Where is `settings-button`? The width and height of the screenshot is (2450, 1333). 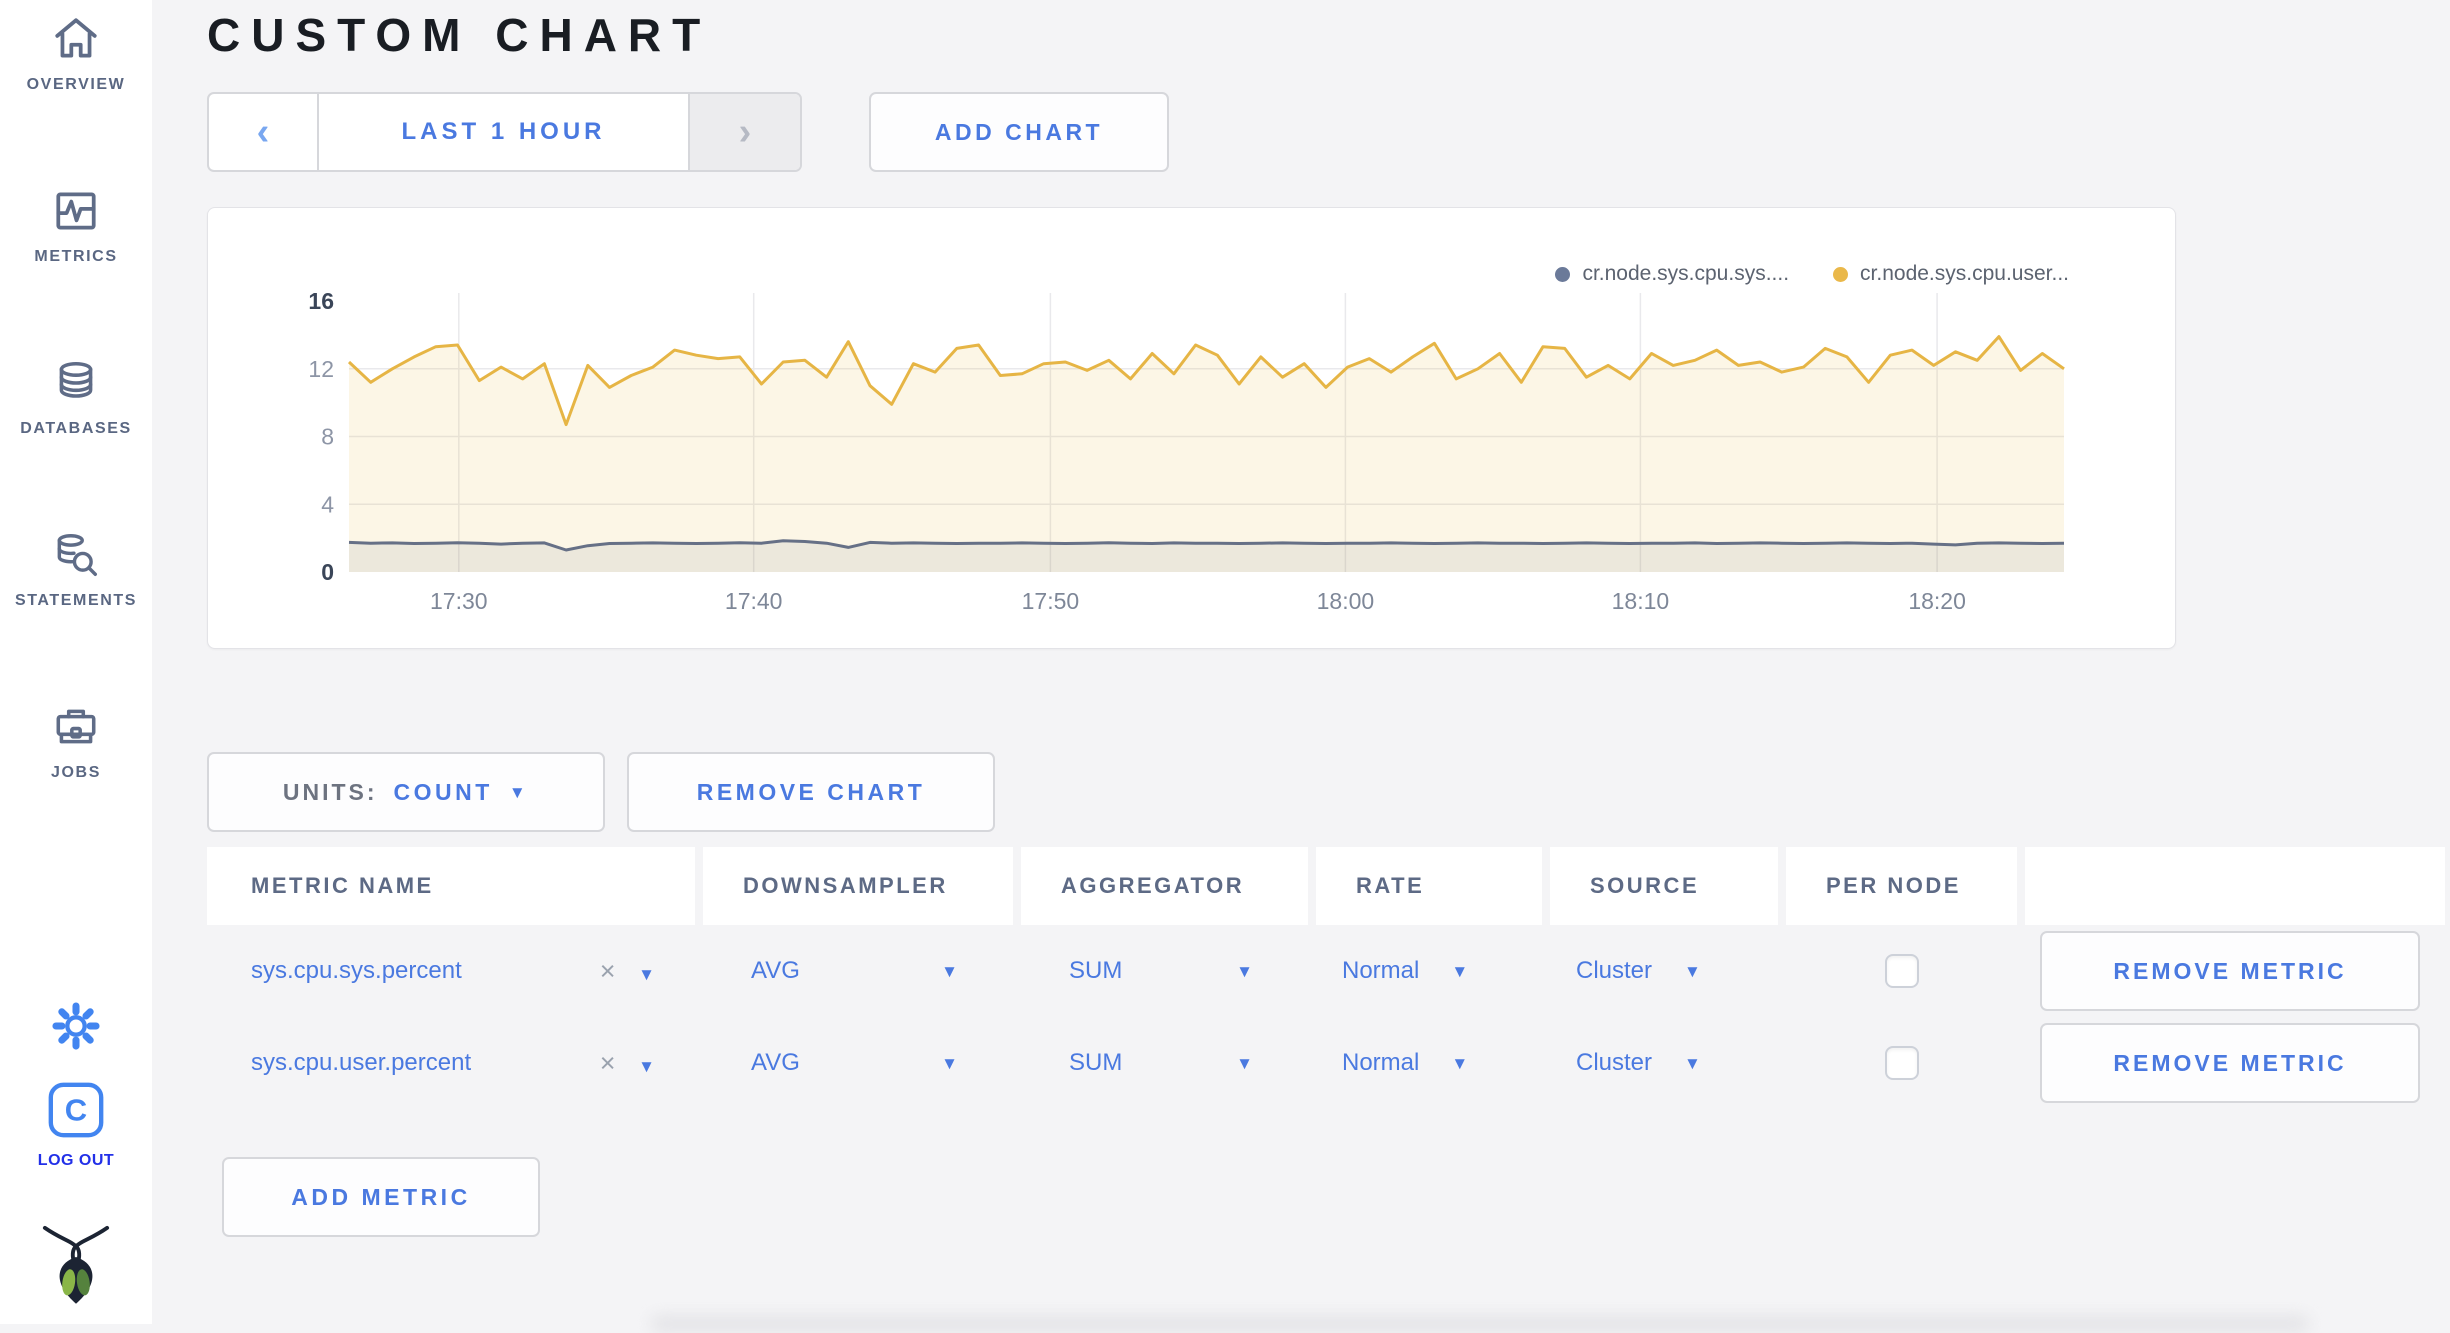
settings-button is located at coordinates (76, 1028).